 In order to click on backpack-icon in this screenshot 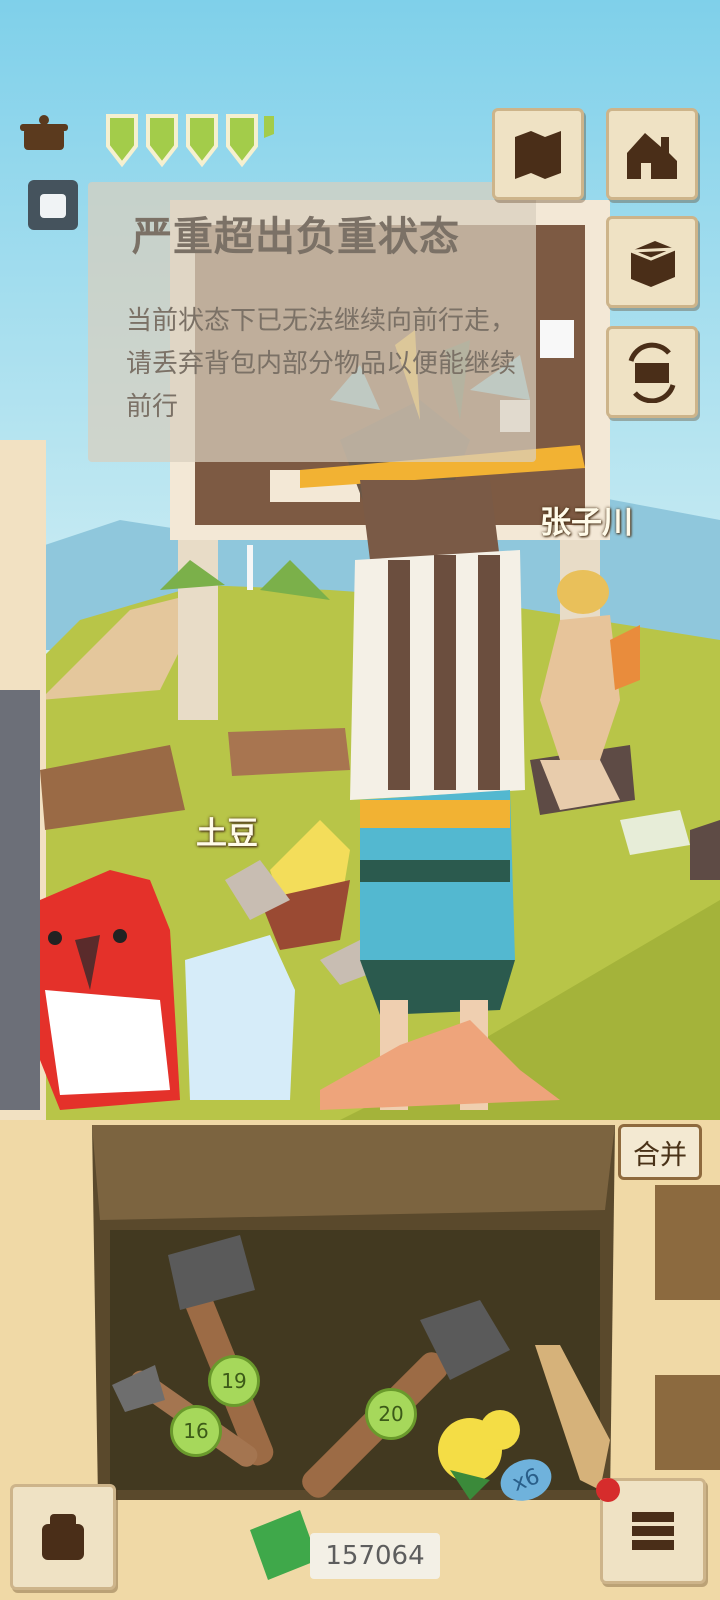, I will do `click(63, 1537)`.